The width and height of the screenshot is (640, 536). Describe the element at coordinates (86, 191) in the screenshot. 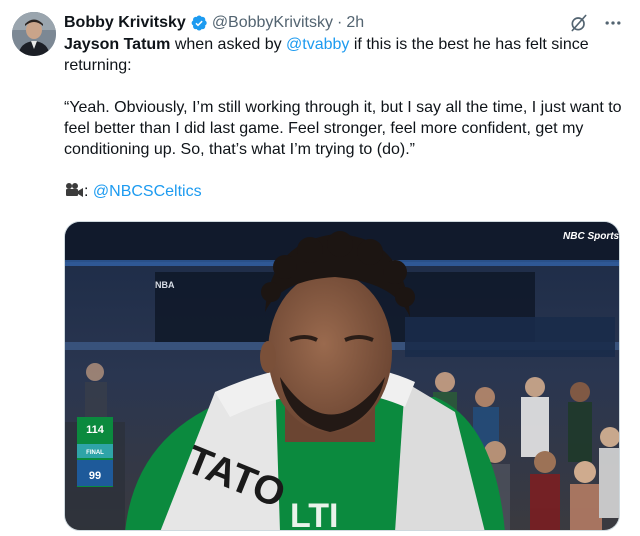

I see `credit-colon: :` at that location.